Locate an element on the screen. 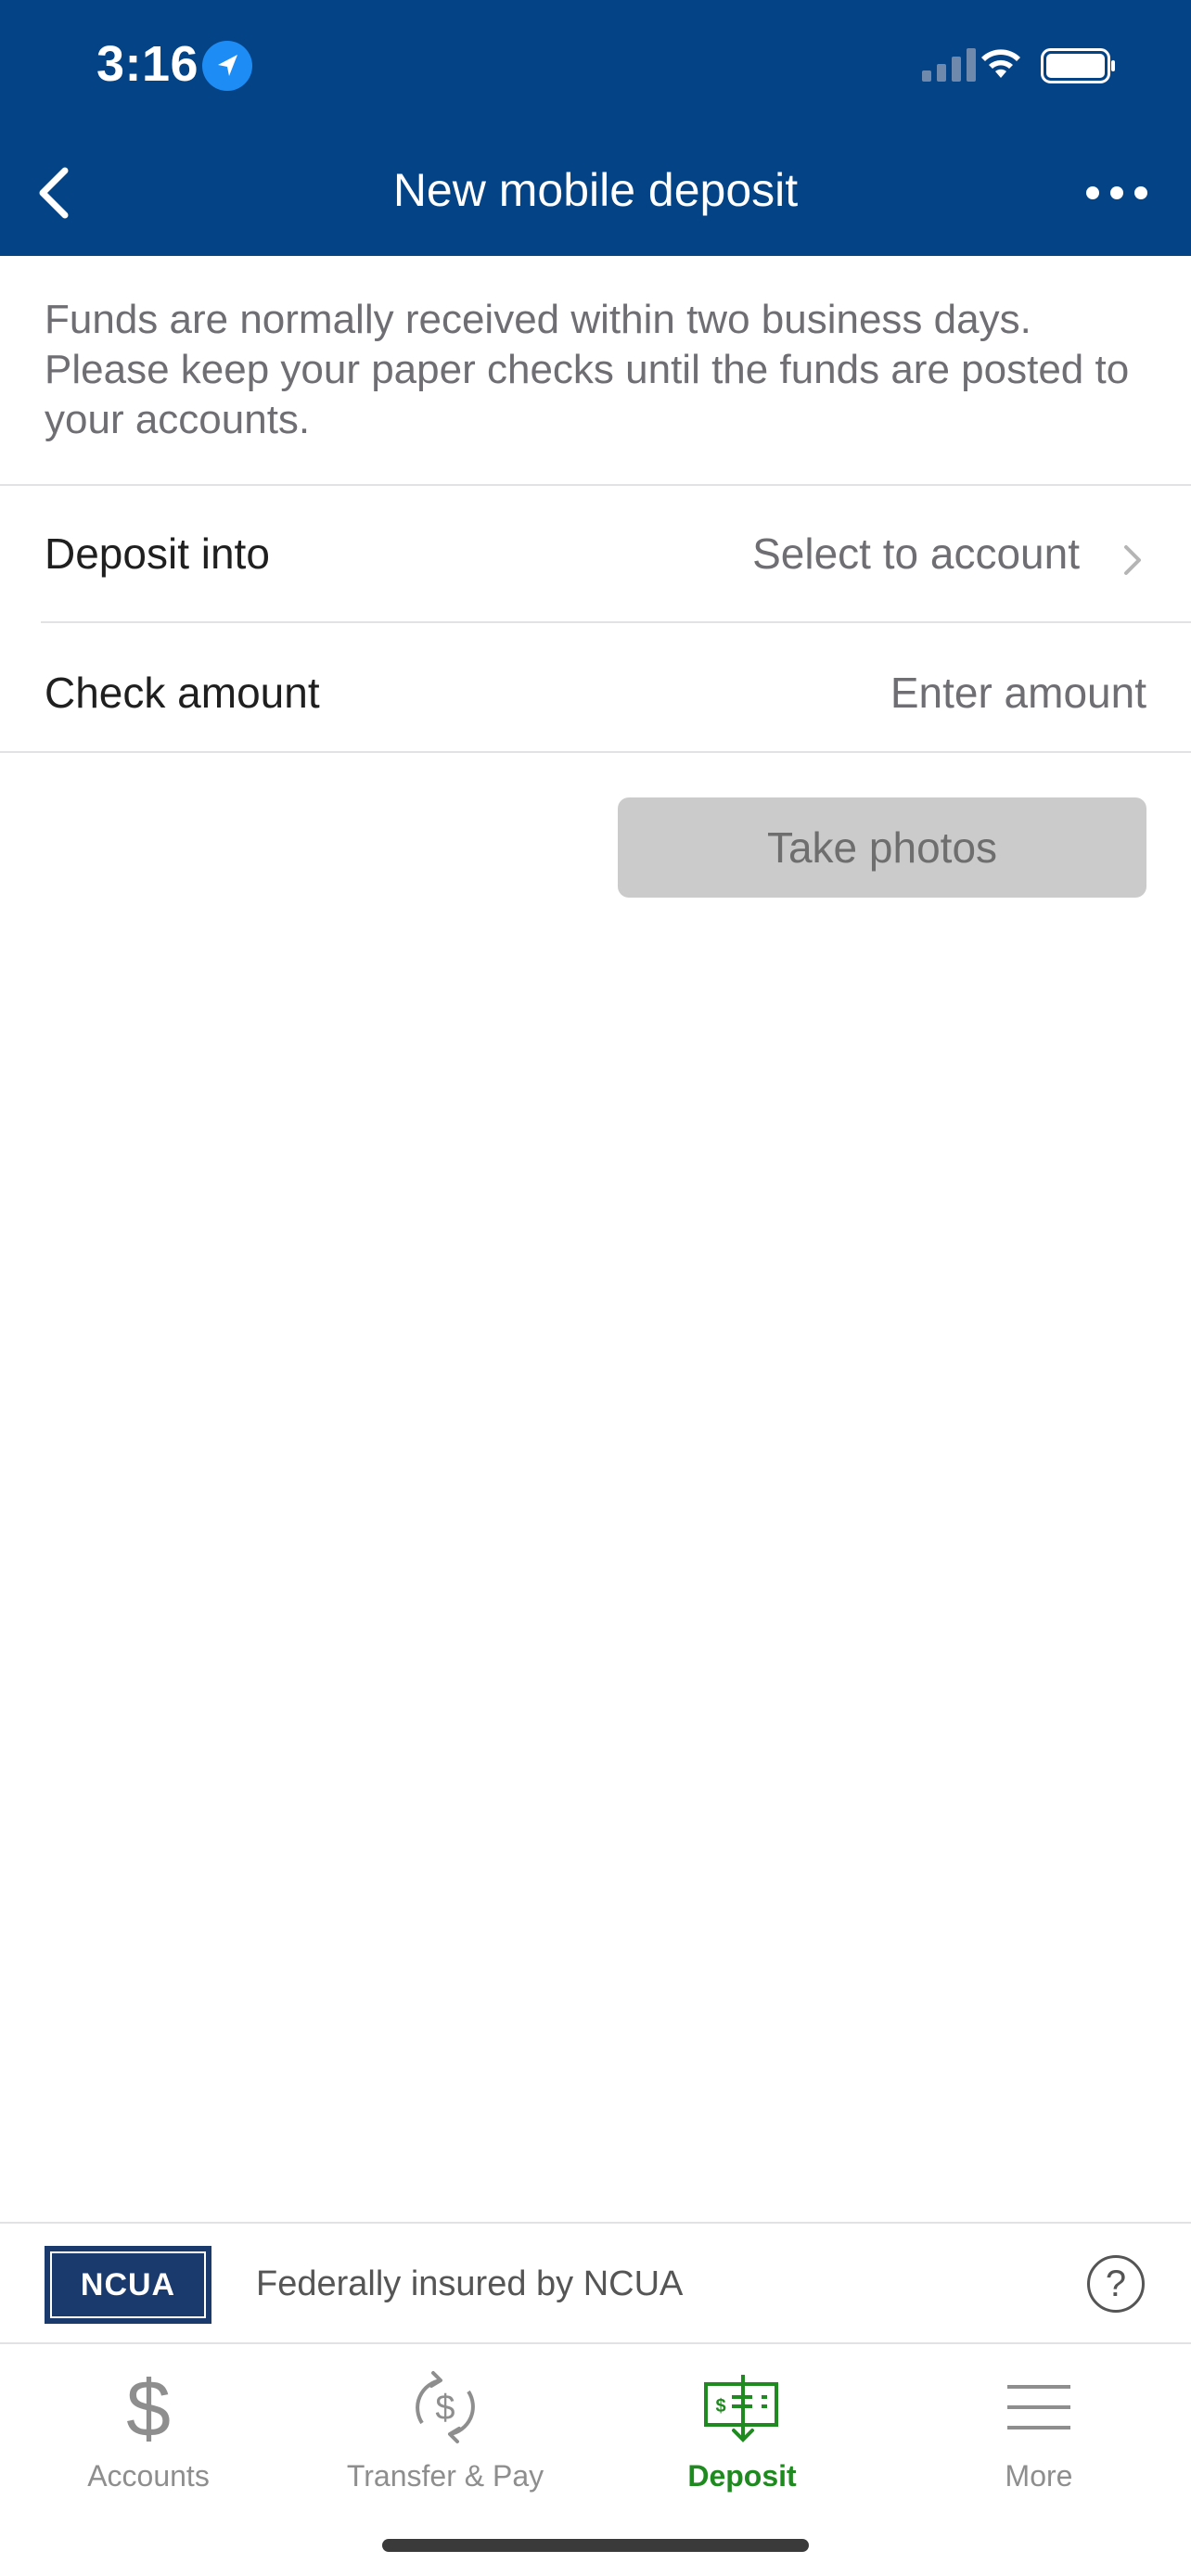  tab-accounts: $ Accounts is located at coordinates (148, 2437).